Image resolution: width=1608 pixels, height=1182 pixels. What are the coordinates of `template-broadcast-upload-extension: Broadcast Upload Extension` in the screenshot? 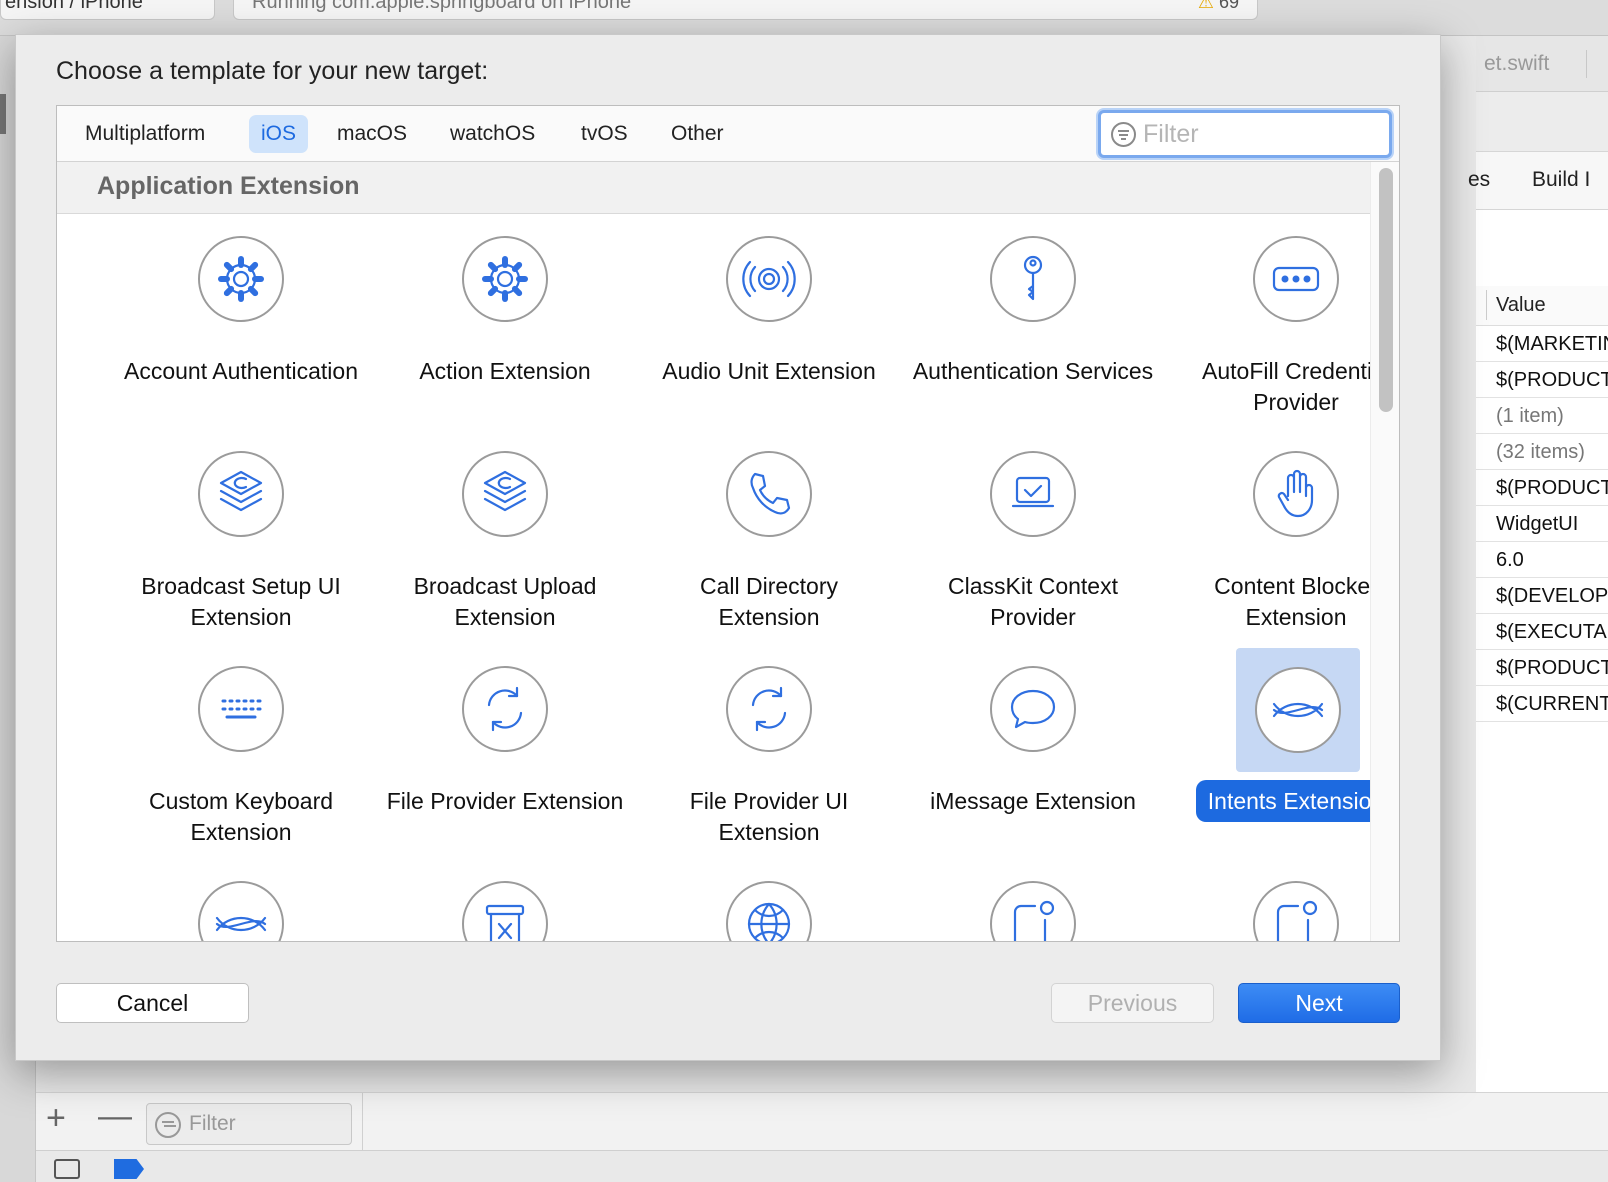 It's located at (505, 534).